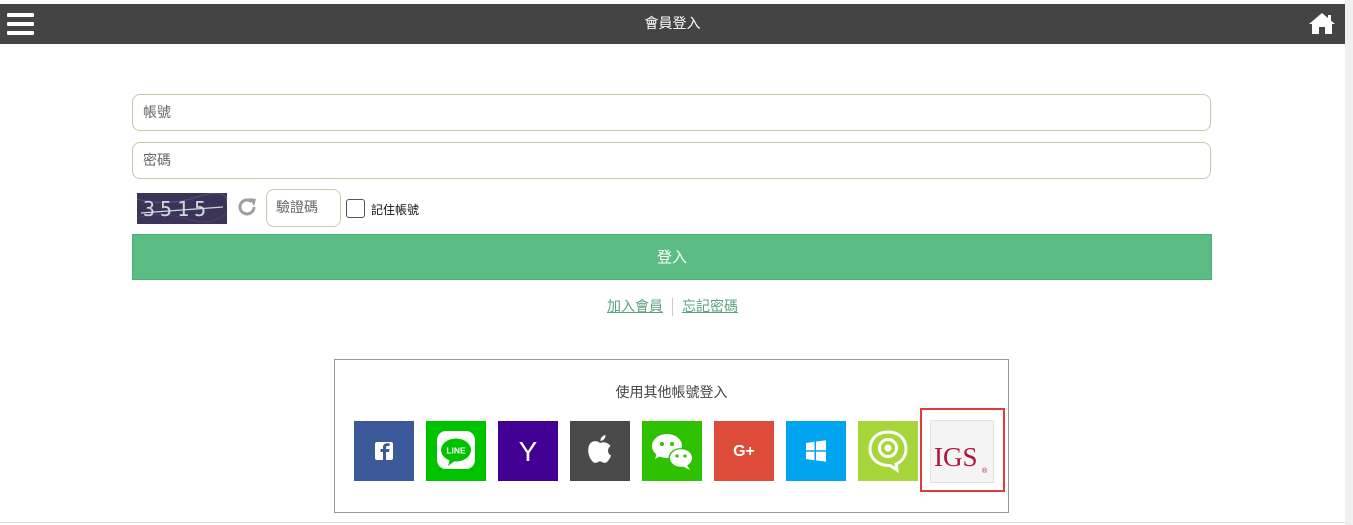  I want to click on windows-icon, so click(816, 451).